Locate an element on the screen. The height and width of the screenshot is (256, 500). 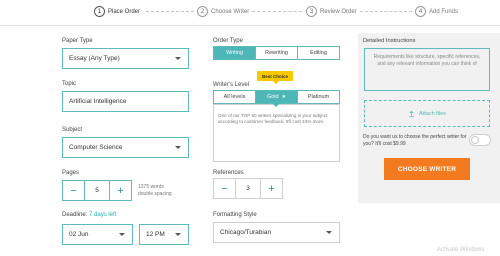
formatting-style-value: Chicago/Turabian is located at coordinates (246, 232).